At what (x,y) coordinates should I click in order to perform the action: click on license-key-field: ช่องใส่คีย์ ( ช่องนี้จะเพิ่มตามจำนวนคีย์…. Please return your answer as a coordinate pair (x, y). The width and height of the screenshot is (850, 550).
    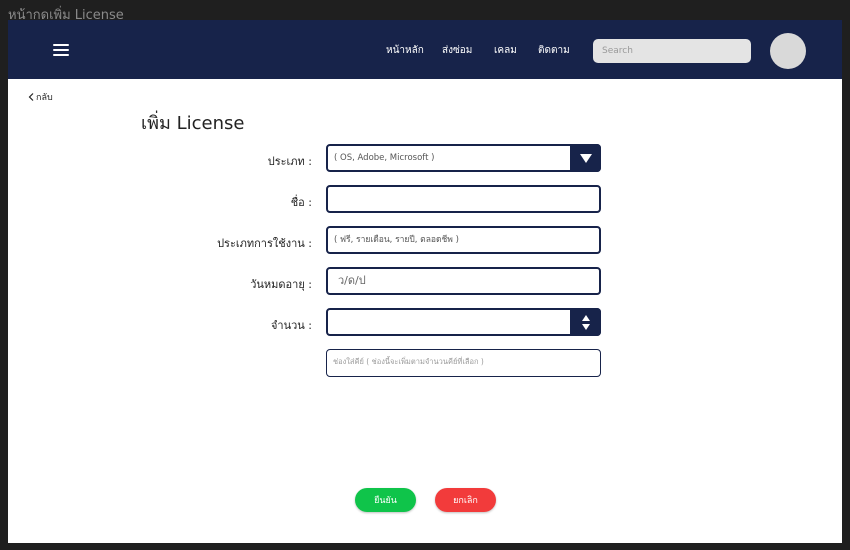
    Looking at the image, I should click on (463, 363).